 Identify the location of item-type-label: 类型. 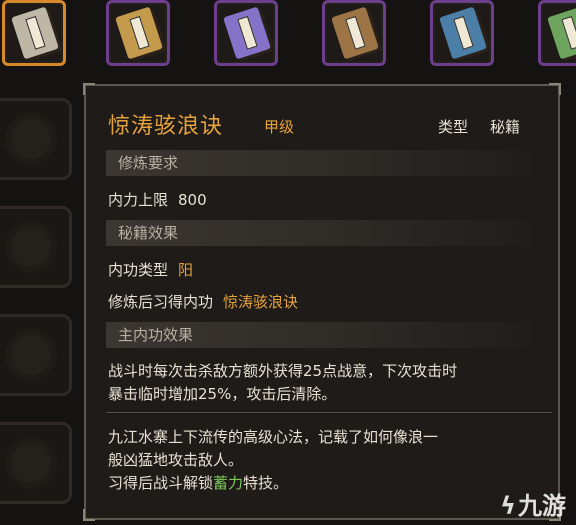
(453, 127).